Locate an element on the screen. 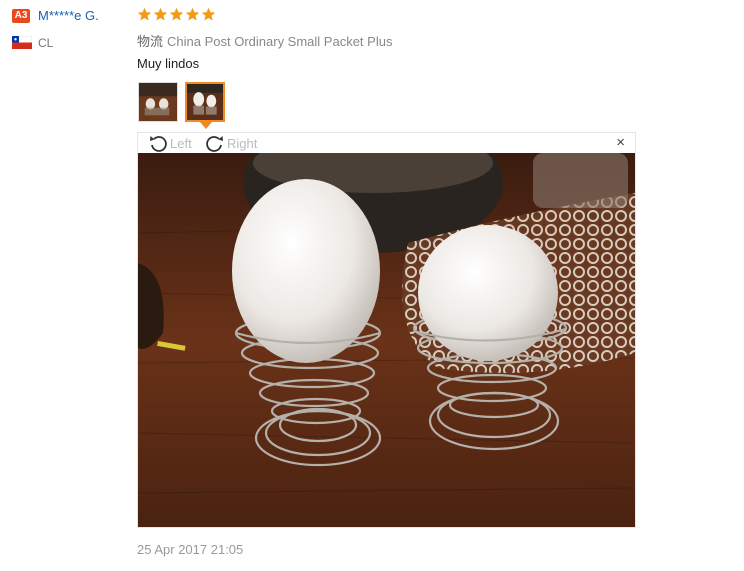 Image resolution: width=744 pixels, height=571 pixels. rotate-left-icon is located at coordinates (158, 144).